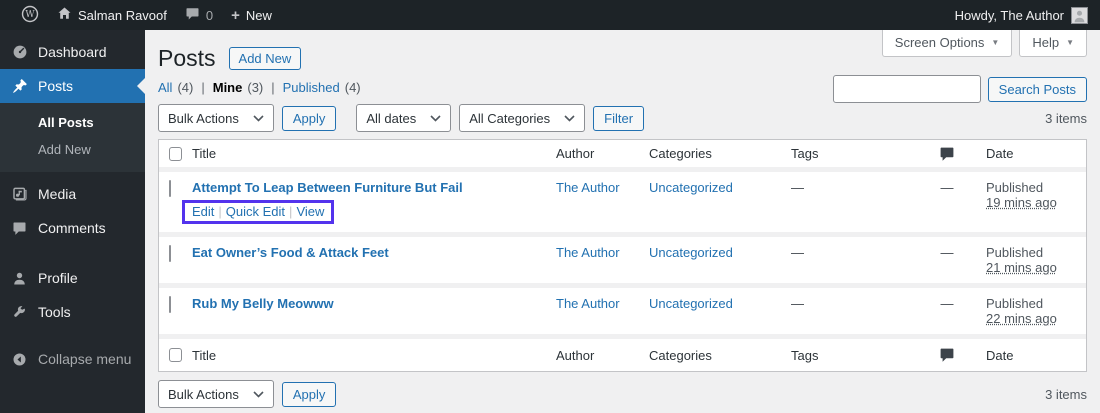 This screenshot has height=413, width=1100. Describe the element at coordinates (309, 394) in the screenshot. I see `apply-button-bottom: Apply` at that location.